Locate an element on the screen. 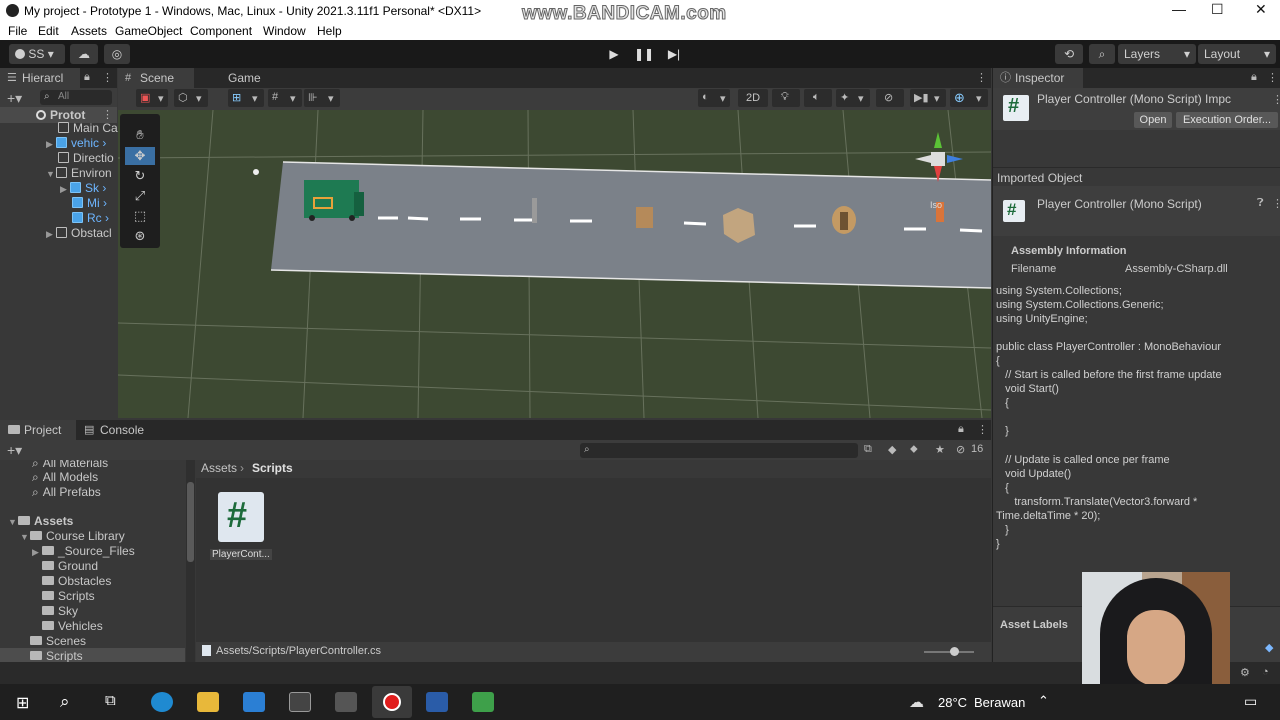 This screenshot has height=720, width=1280. 2d-toggle: 2D is located at coordinates (753, 98).